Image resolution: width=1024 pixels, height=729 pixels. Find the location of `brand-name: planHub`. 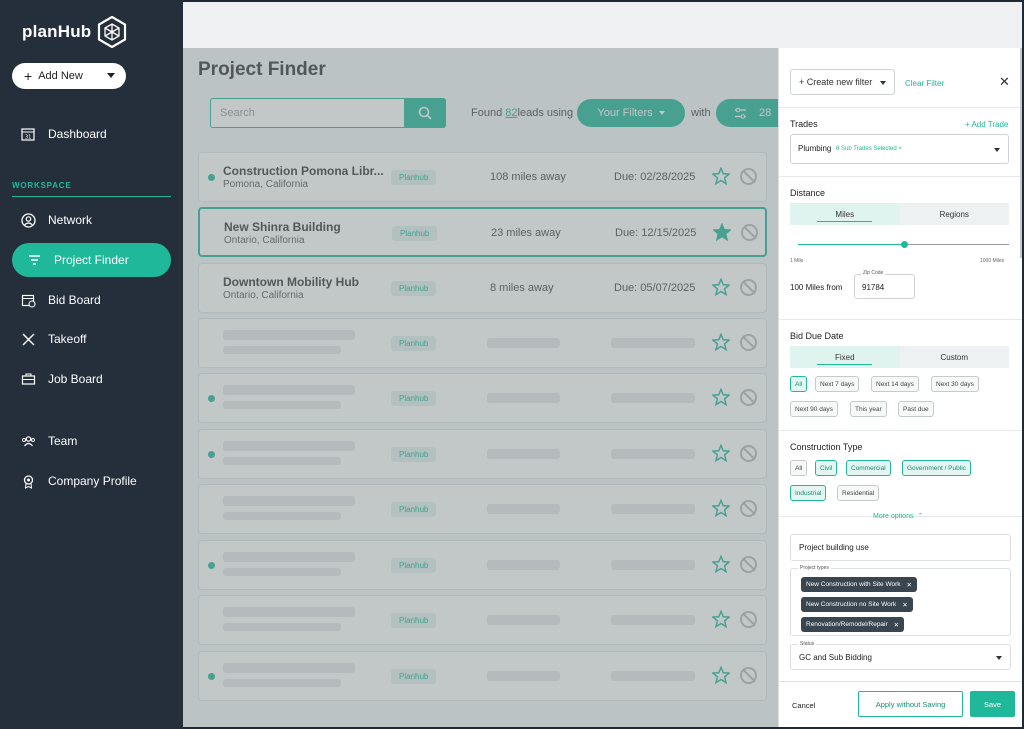

brand-name: planHub is located at coordinates (57, 31).